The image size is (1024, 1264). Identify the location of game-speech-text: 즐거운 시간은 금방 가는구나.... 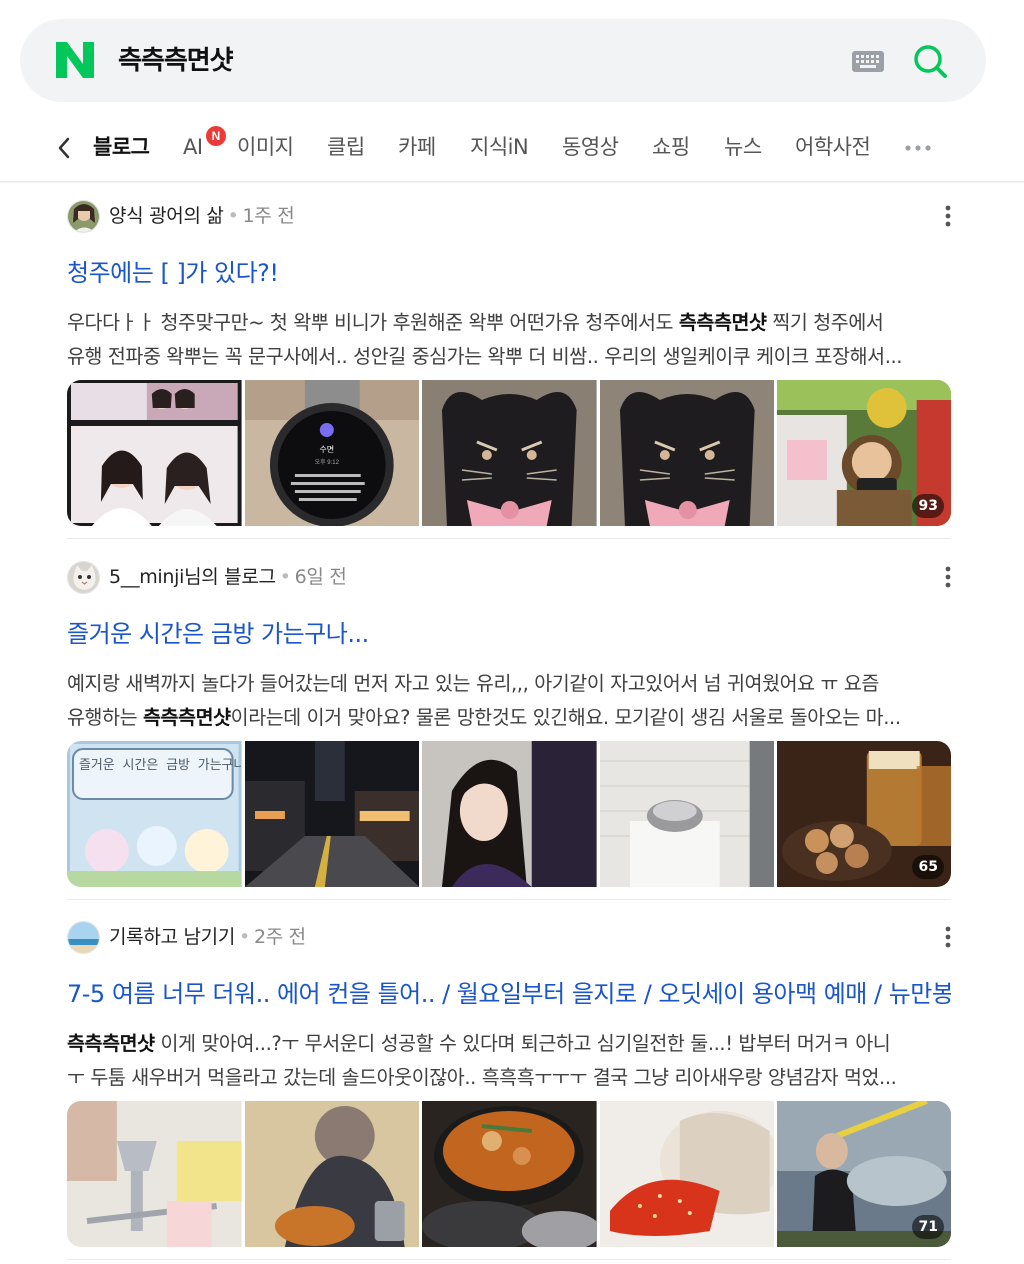
(160, 765).